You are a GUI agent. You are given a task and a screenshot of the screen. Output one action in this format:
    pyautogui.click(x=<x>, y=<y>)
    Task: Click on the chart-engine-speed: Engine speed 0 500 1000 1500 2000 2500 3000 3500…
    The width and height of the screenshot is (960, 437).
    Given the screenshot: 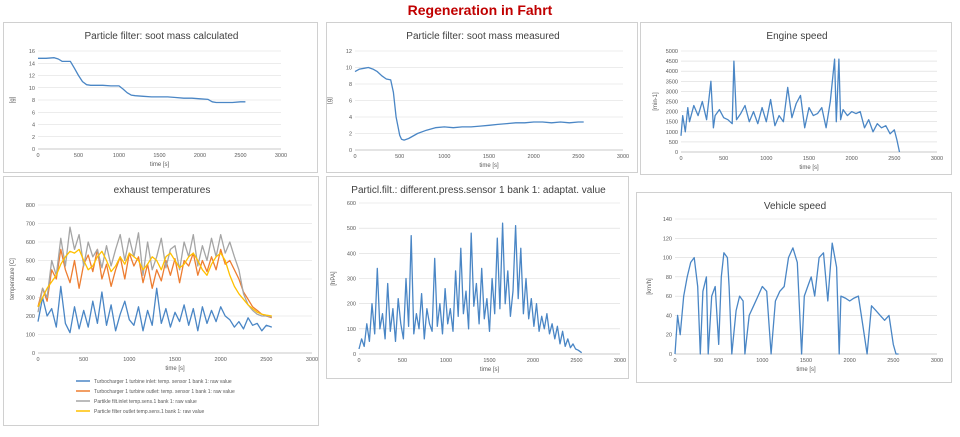 What is the action you would take?
    pyautogui.click(x=798, y=101)
    